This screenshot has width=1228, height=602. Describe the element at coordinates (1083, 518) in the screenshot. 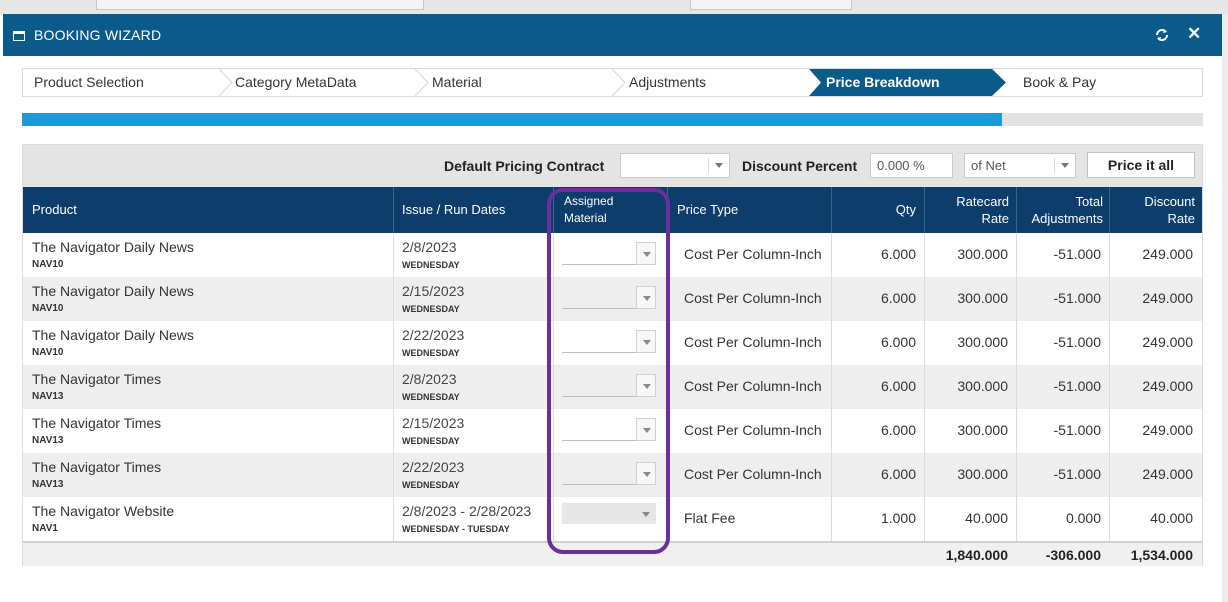

I see `adjust-value: 0.000` at that location.